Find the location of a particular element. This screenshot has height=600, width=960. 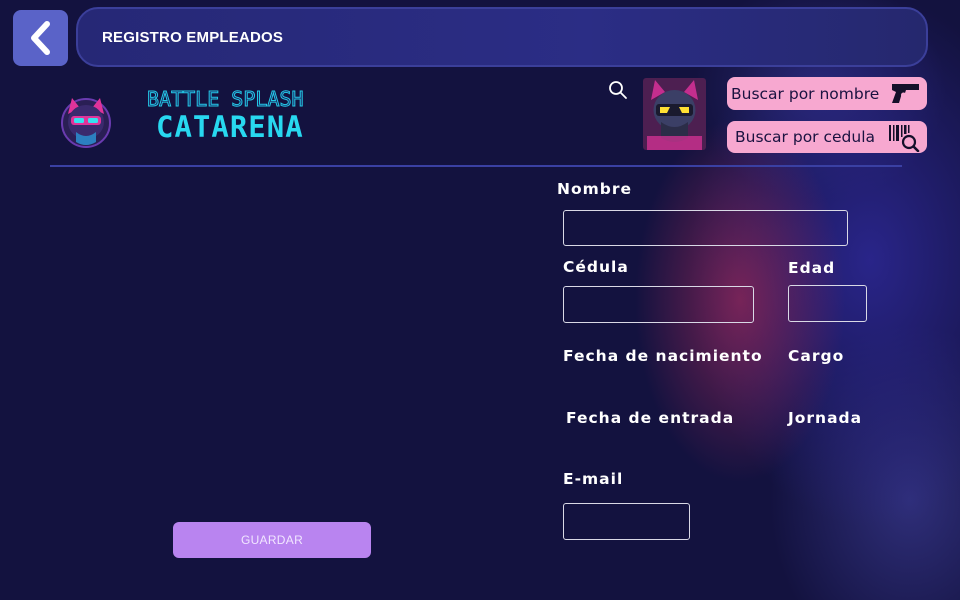

fecha-entrada-label: Fecha de entrada is located at coordinates (650, 418).